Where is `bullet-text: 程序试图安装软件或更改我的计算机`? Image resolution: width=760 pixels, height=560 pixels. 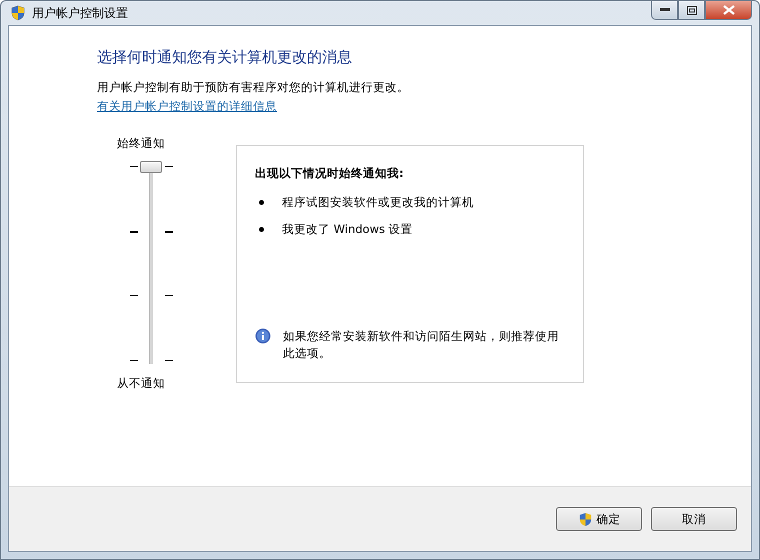 bullet-text: 程序试图安装软件或更改我的计算机 is located at coordinates (378, 202).